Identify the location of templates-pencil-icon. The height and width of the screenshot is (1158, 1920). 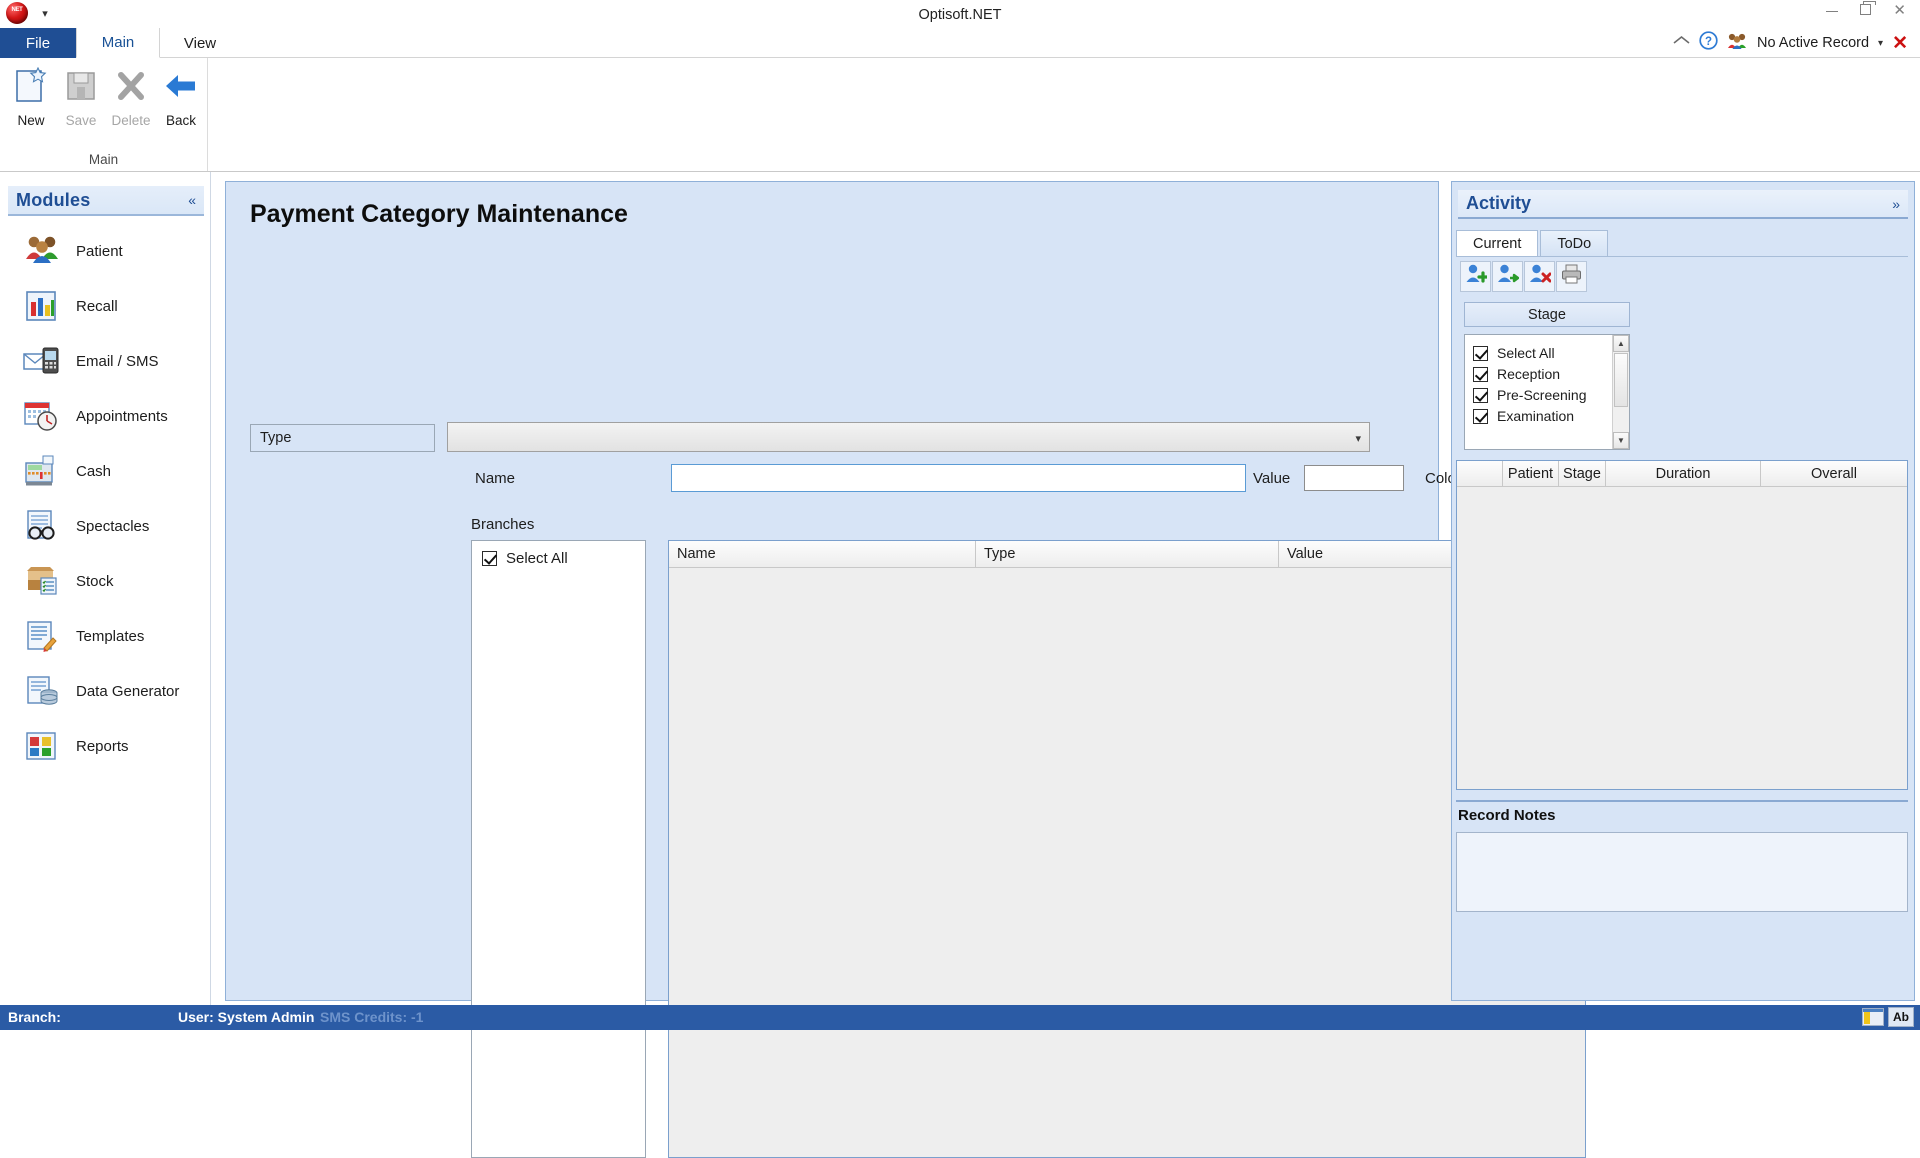
(43, 637).